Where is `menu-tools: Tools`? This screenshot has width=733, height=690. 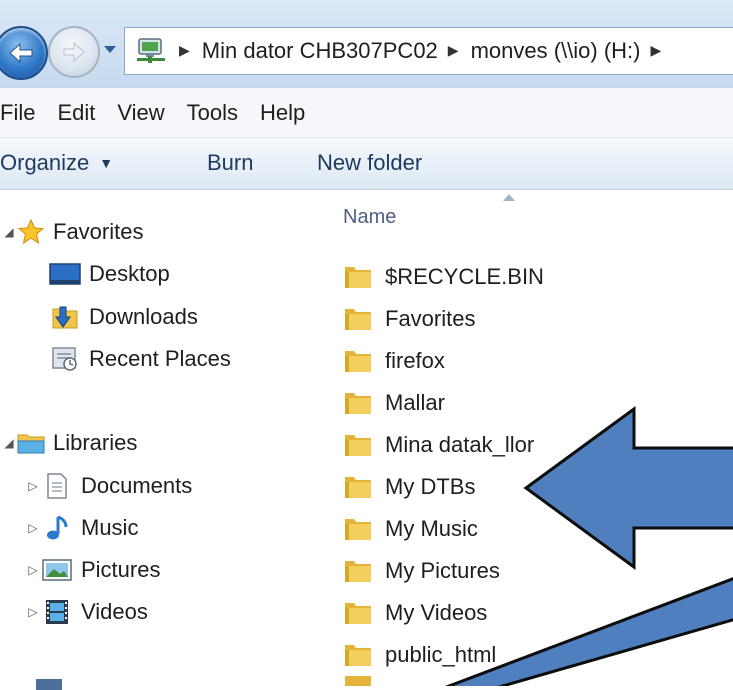 menu-tools: Tools is located at coordinates (214, 113).